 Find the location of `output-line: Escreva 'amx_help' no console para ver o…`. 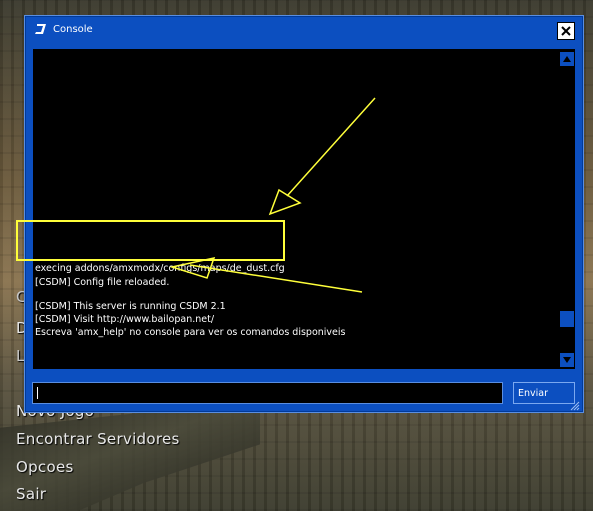

output-line: Escreva 'amx_help' no console para ver o… is located at coordinates (190, 332).